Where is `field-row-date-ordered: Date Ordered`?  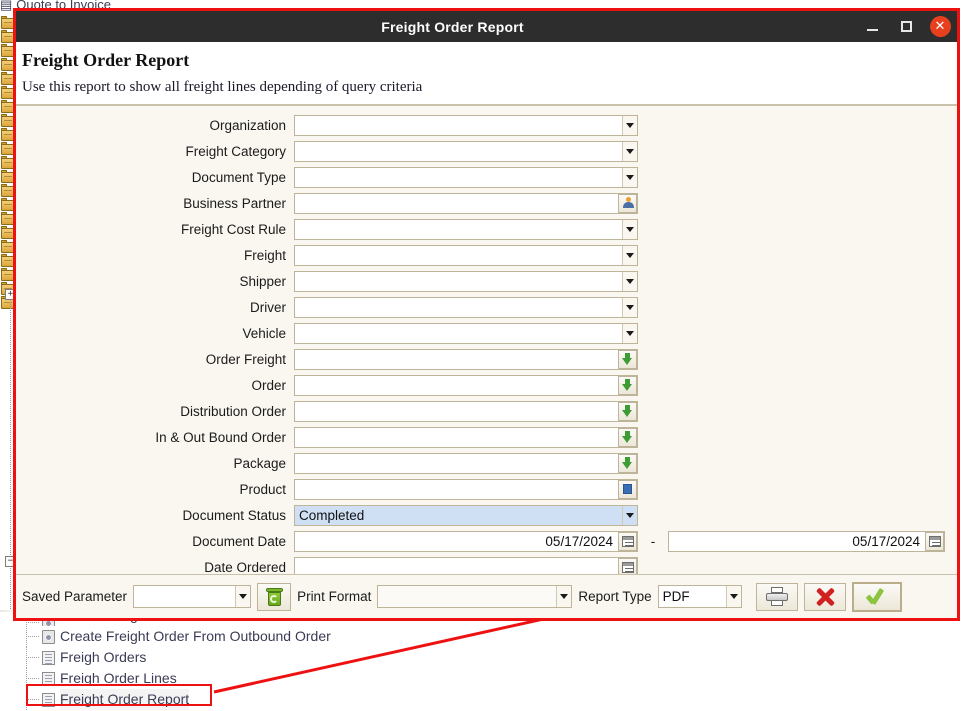 field-row-date-ordered: Date Ordered is located at coordinates (486, 564).